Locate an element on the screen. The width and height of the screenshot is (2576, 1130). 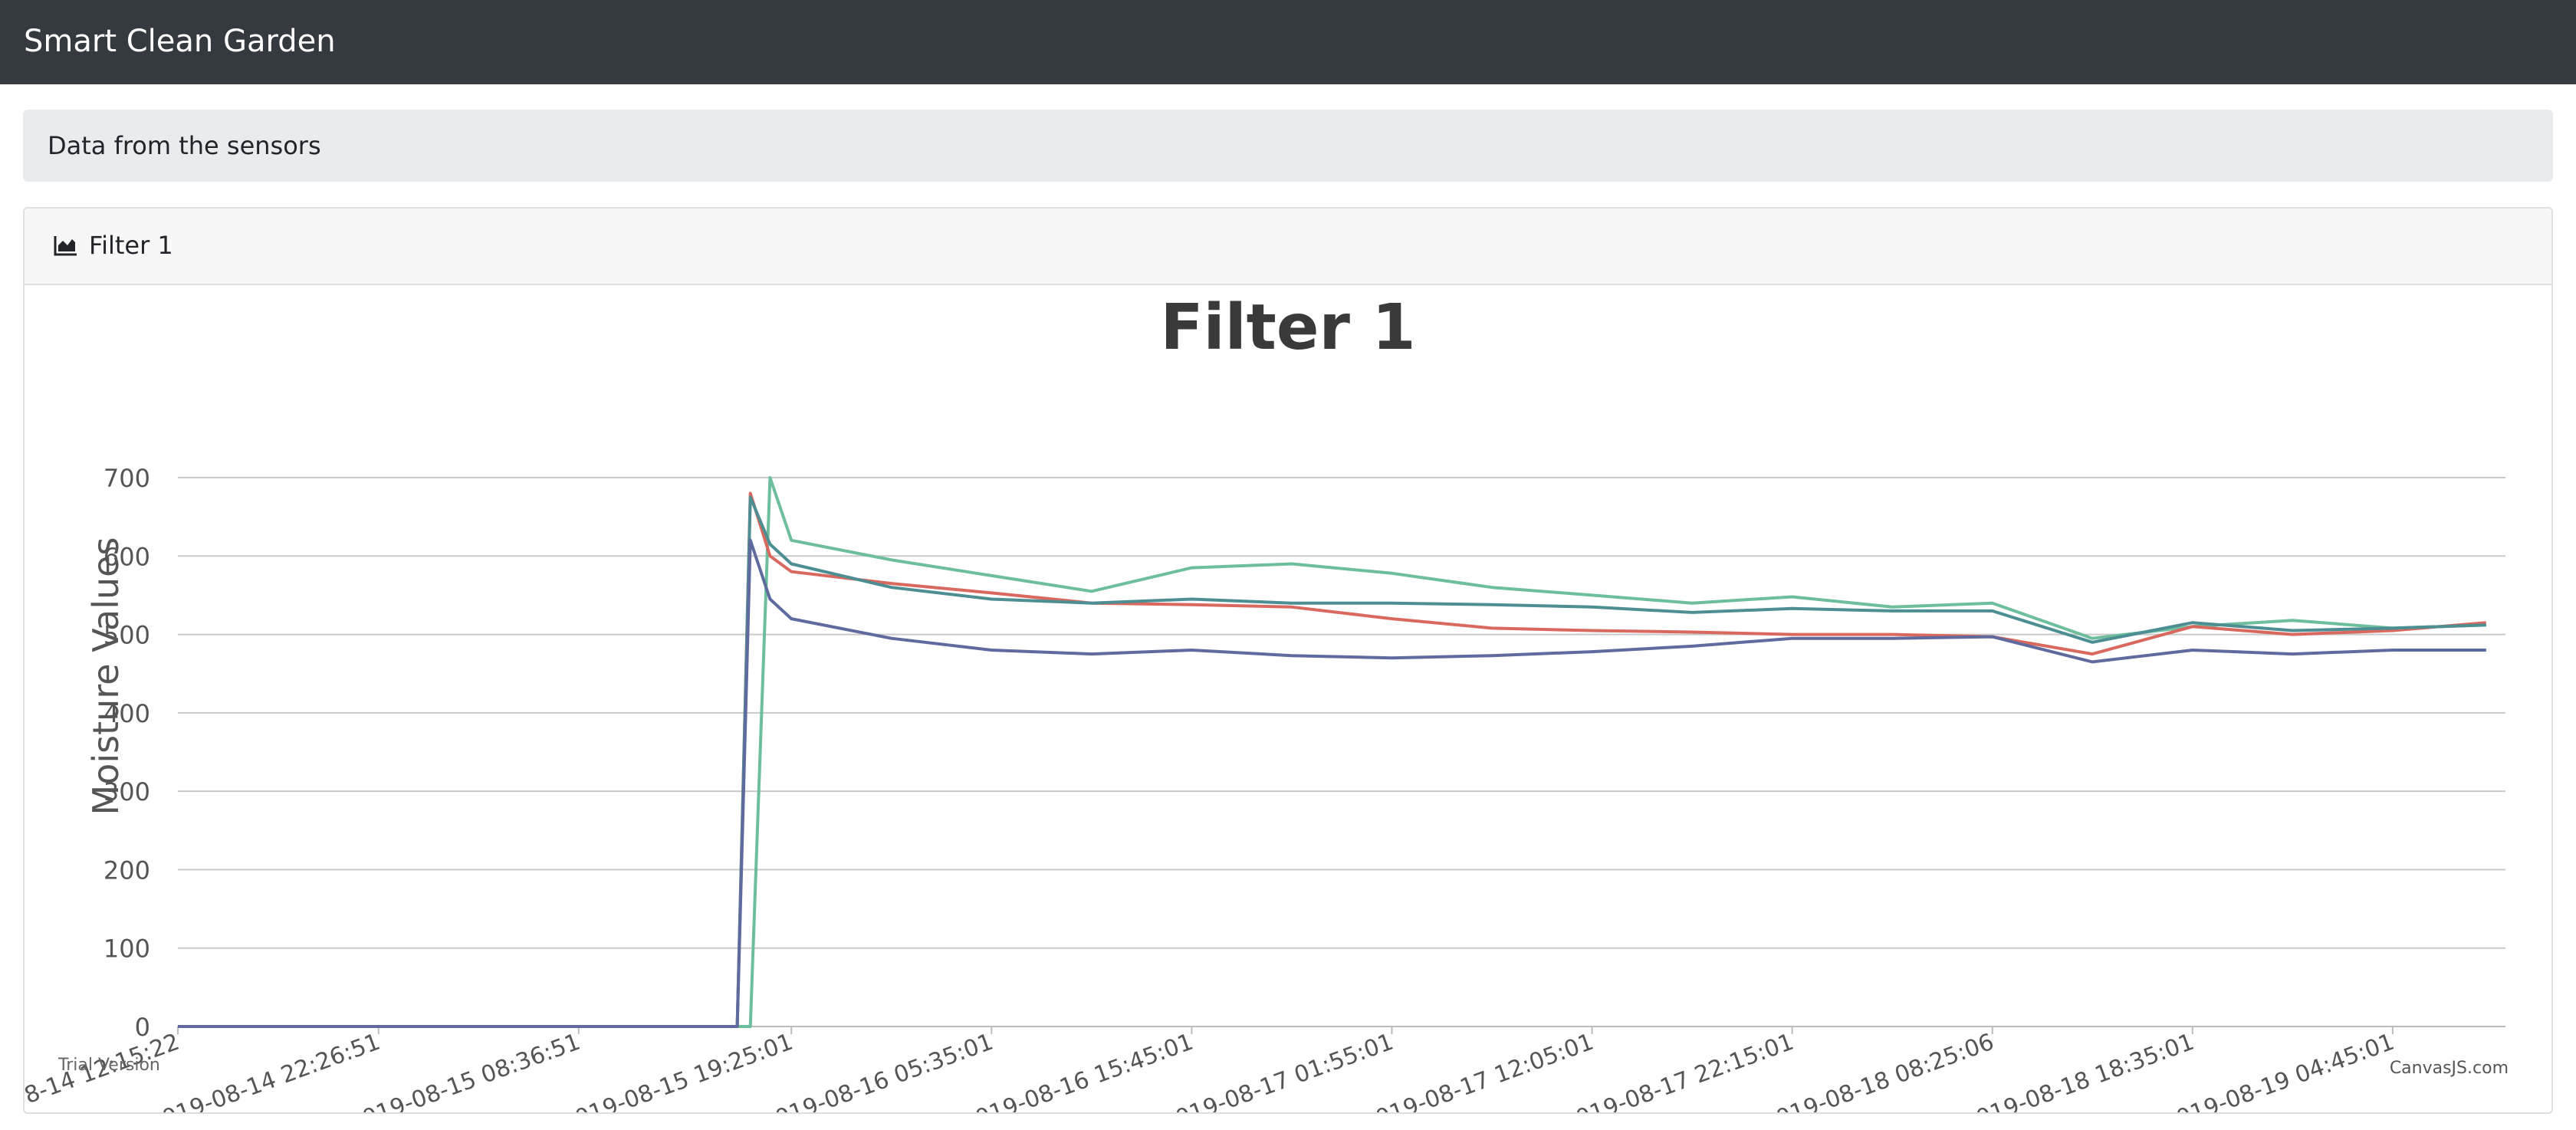
y-axis-label: Moisture Values is located at coordinates (106, 676).